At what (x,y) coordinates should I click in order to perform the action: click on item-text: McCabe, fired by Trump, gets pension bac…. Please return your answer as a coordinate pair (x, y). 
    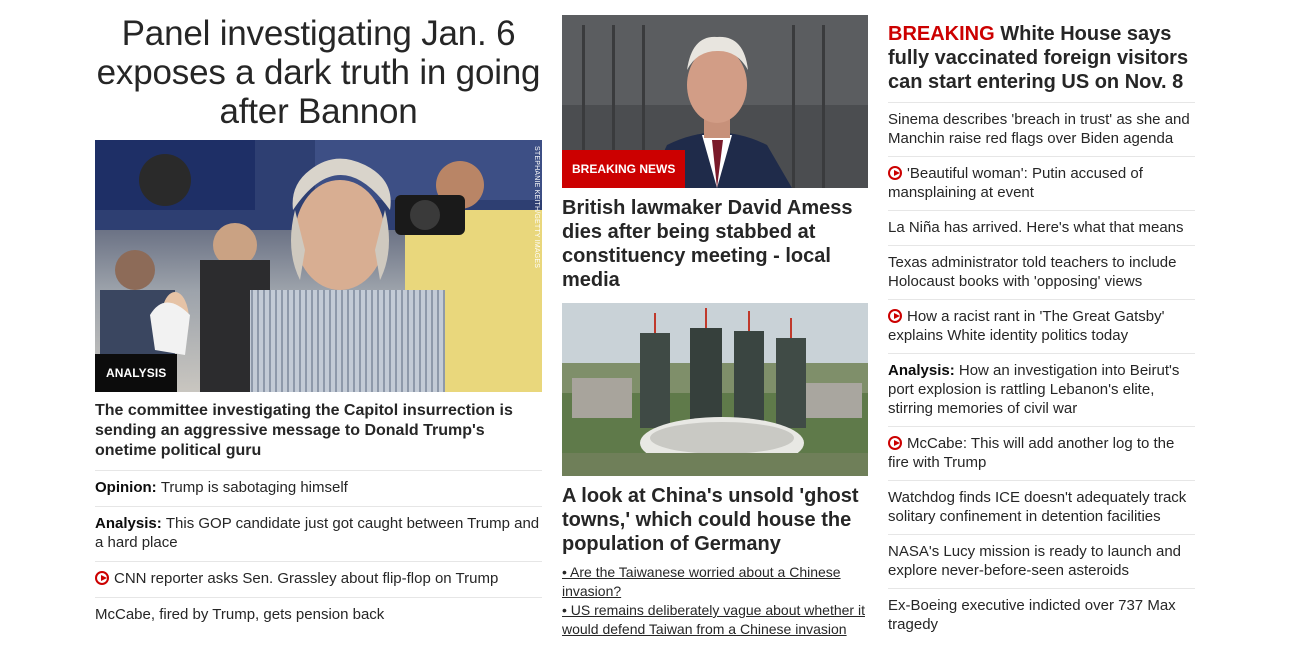
    Looking at the image, I should click on (240, 614).